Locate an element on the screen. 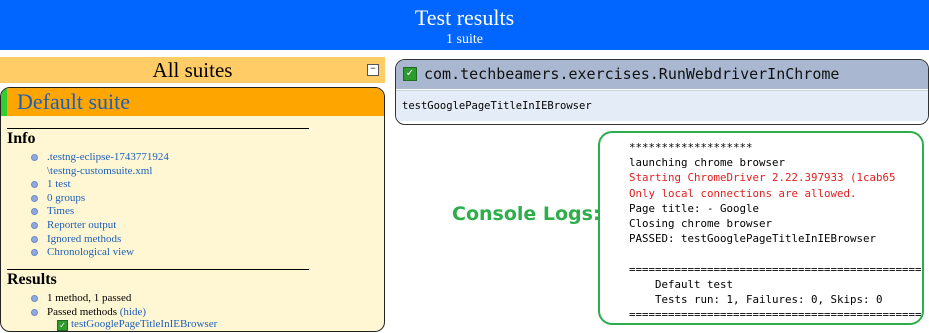  reporter-output-link: Reporter output is located at coordinates (81, 225).